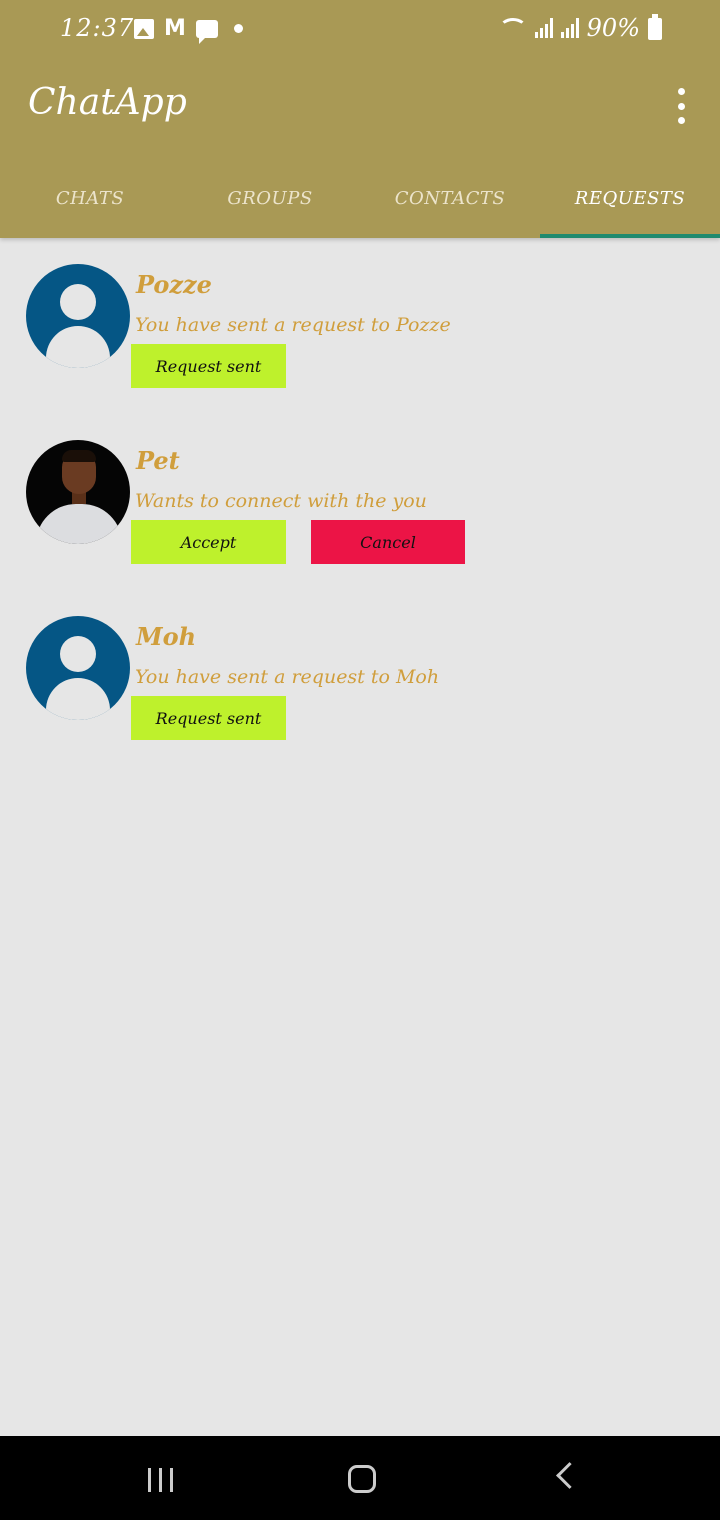 The height and width of the screenshot is (1520, 720). What do you see at coordinates (90, 202) in the screenshot?
I see `tab-chats: CHATS` at bounding box center [90, 202].